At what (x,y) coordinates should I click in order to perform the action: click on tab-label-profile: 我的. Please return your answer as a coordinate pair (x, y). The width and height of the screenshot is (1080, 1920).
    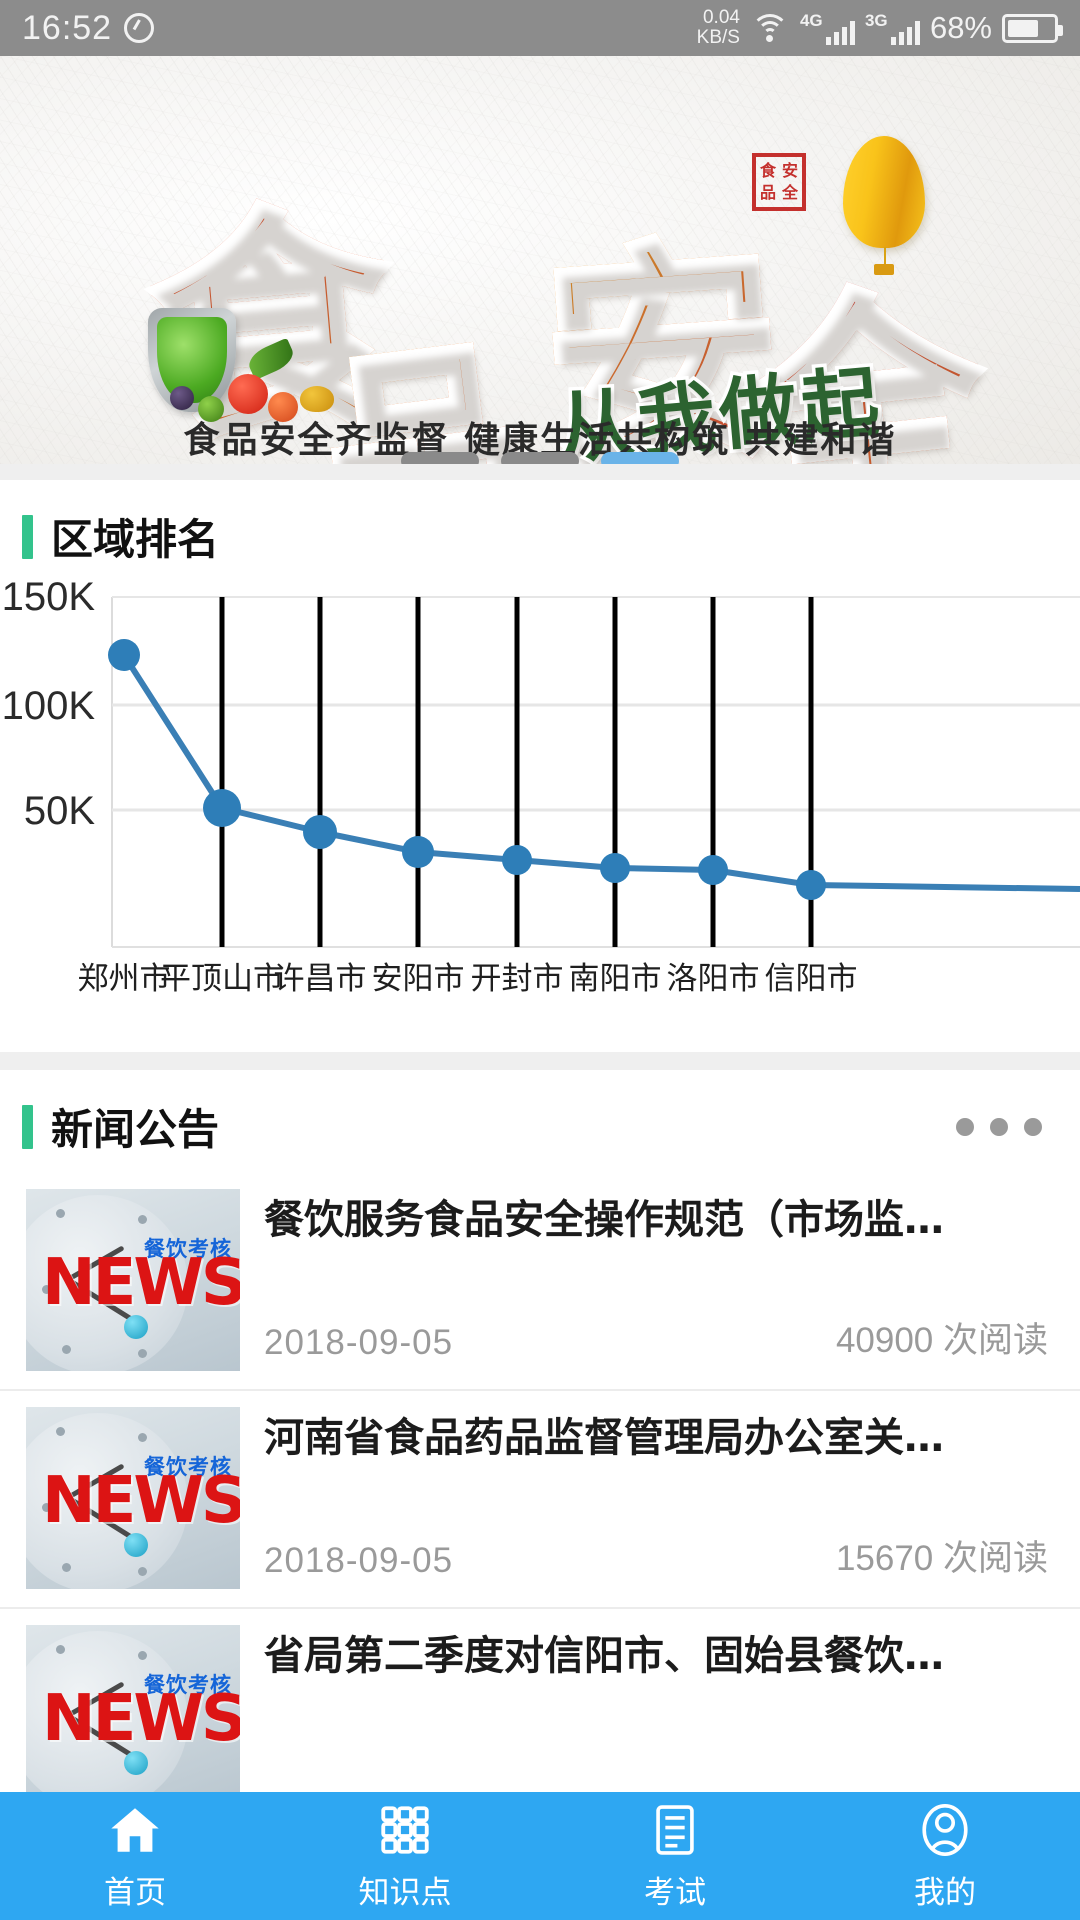
    Looking at the image, I should click on (945, 1892).